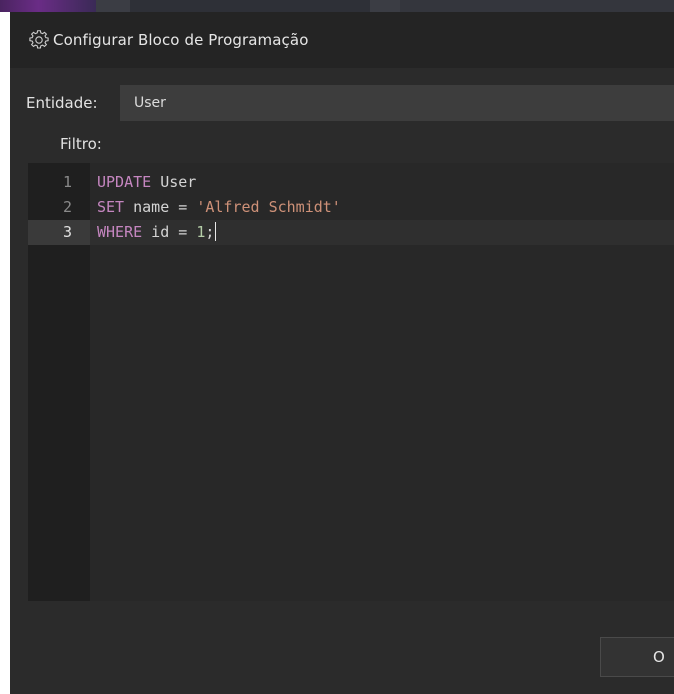  What do you see at coordinates (39, 40) in the screenshot?
I see `gear-icon` at bounding box center [39, 40].